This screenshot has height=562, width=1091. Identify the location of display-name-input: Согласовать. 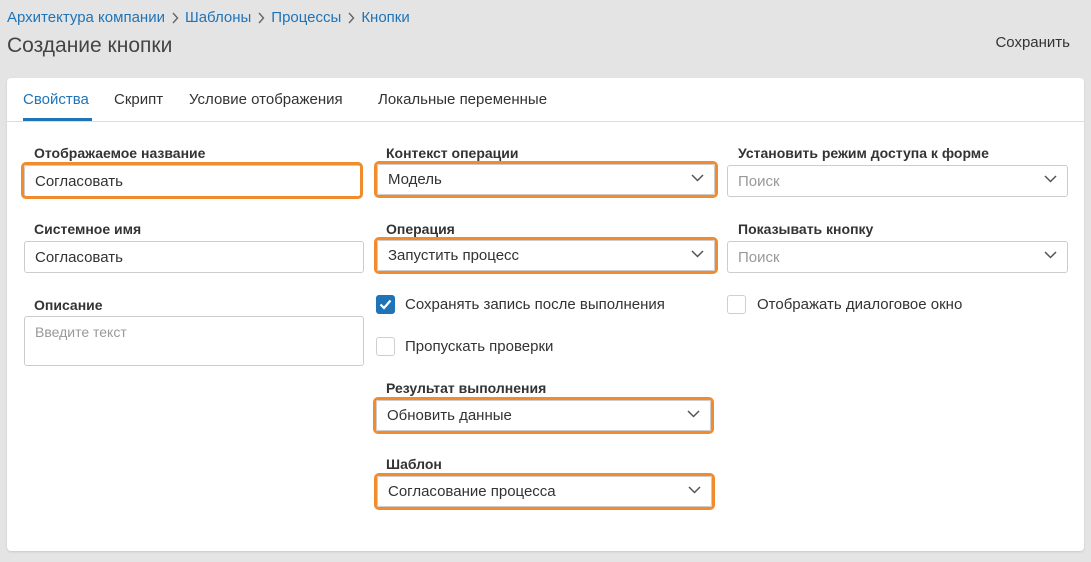
(193, 181).